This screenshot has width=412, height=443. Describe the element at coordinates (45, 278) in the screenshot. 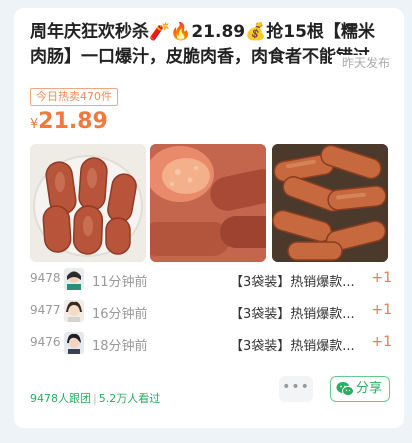

I see `follower-number: 9478` at that location.